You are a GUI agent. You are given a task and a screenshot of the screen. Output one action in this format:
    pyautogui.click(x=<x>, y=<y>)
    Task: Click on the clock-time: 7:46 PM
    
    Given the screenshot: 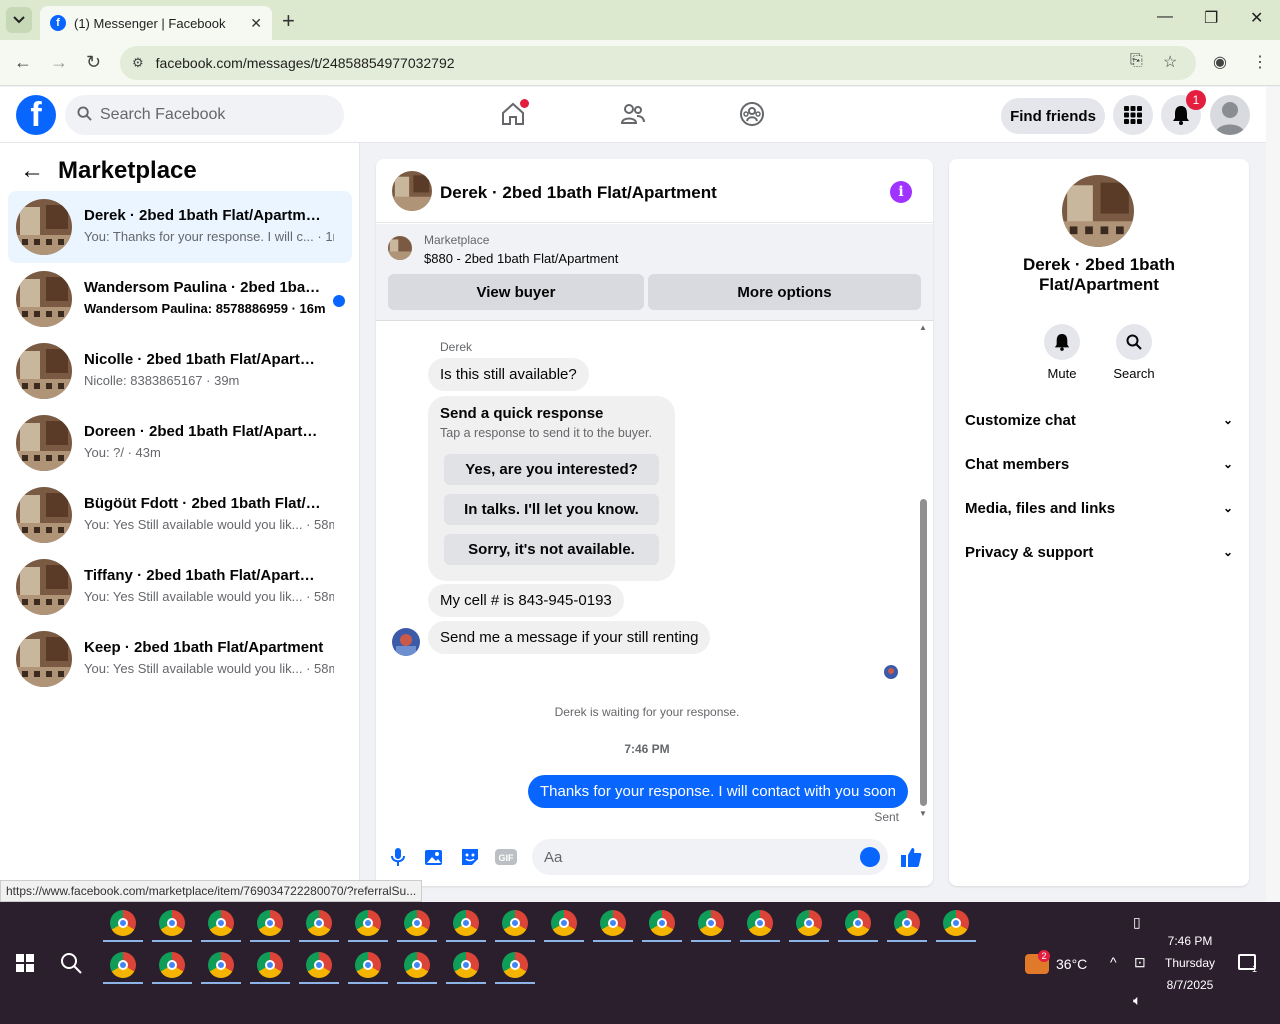 What is the action you would take?
    pyautogui.click(x=1190, y=941)
    